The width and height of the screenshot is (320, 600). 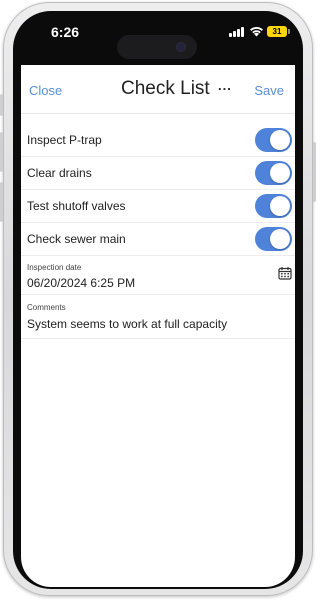 What do you see at coordinates (158, 206) in the screenshot?
I see `checklist-item-test-shutoff-valves: Test shutoff valves` at bounding box center [158, 206].